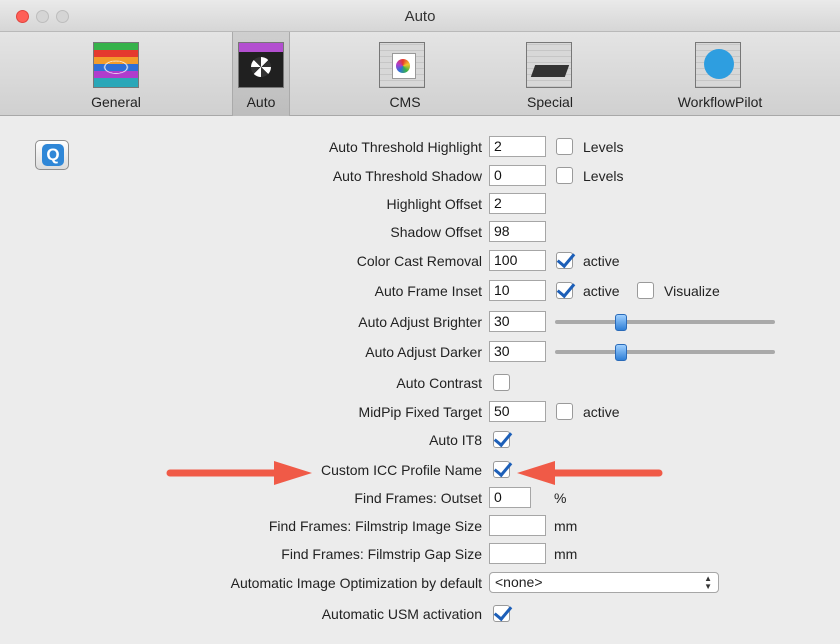 This screenshot has height=644, width=840. I want to click on auto-contrast-checkbox, so click(501, 382).